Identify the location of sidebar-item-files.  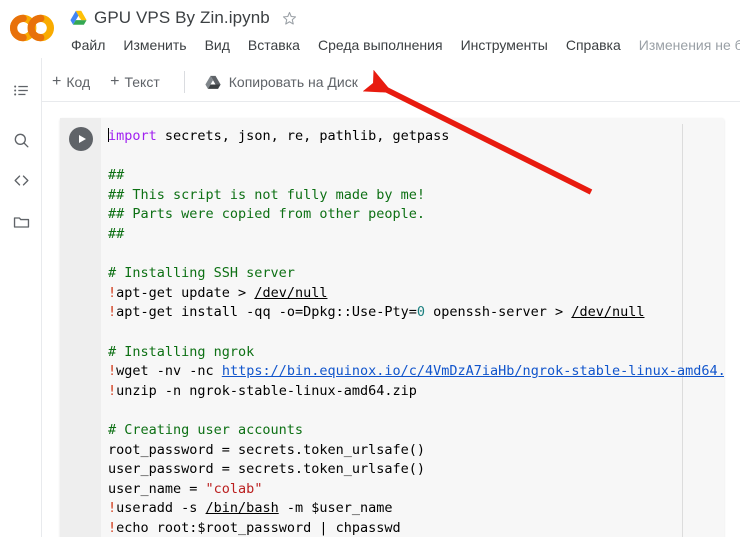
(21, 225).